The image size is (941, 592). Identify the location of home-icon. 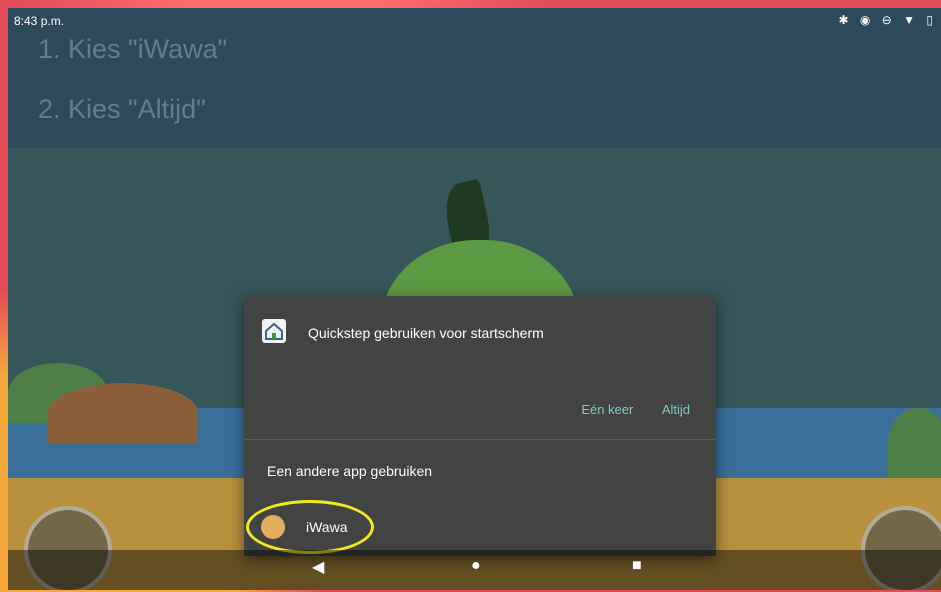
(274, 331).